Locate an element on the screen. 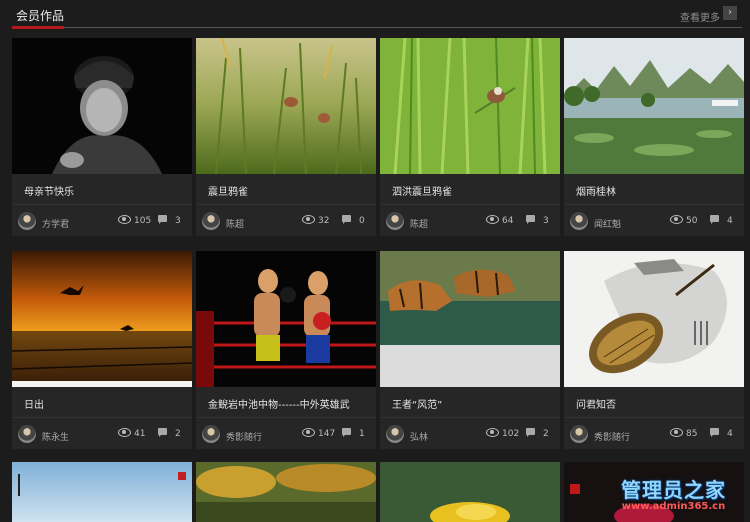 The width and height of the screenshot is (750, 522). photo-title: 王者“风范” is located at coordinates (417, 403).